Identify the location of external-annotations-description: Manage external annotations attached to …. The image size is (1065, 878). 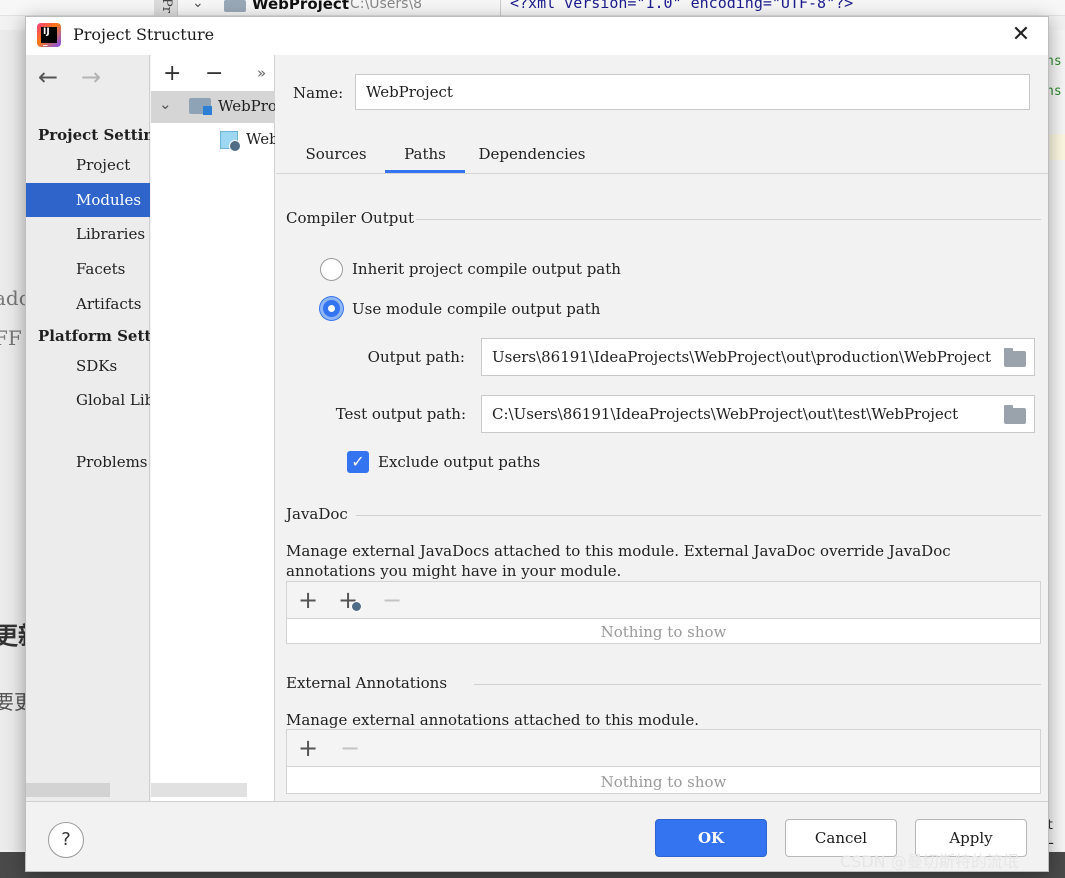
(492, 720).